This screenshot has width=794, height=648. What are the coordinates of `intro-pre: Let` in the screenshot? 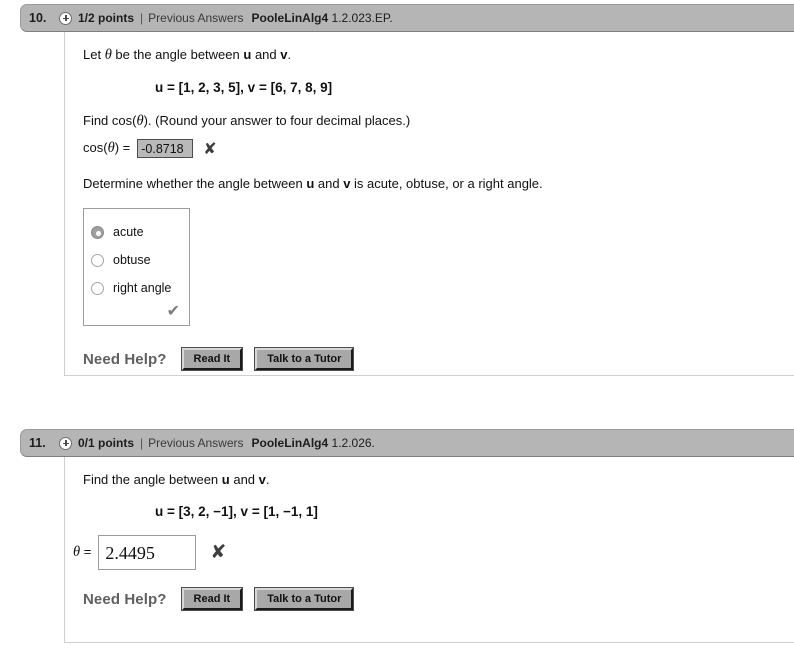 It's located at (94, 54).